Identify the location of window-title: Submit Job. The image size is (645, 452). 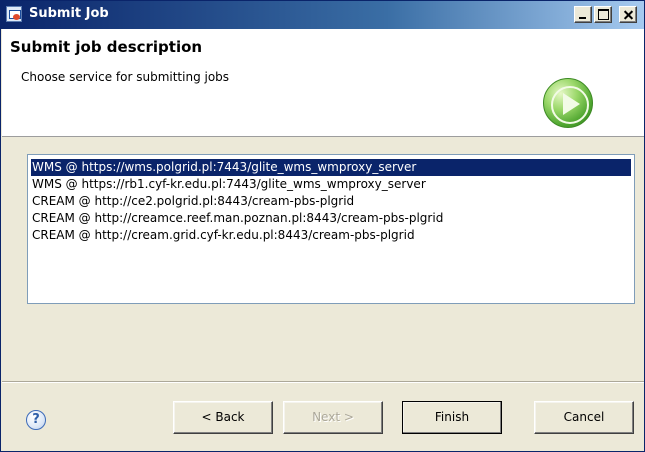
(69, 13).